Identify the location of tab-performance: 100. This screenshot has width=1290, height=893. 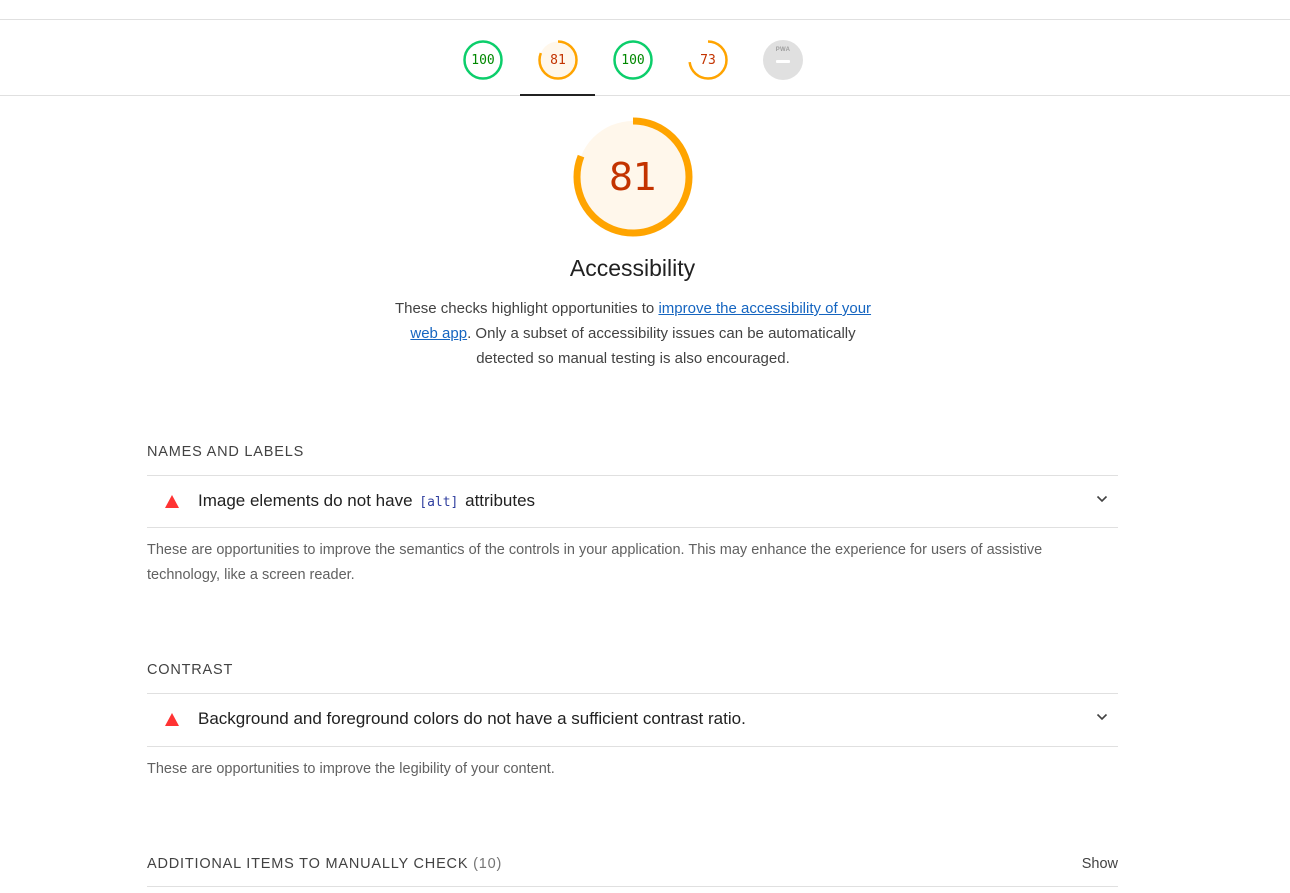
(483, 58).